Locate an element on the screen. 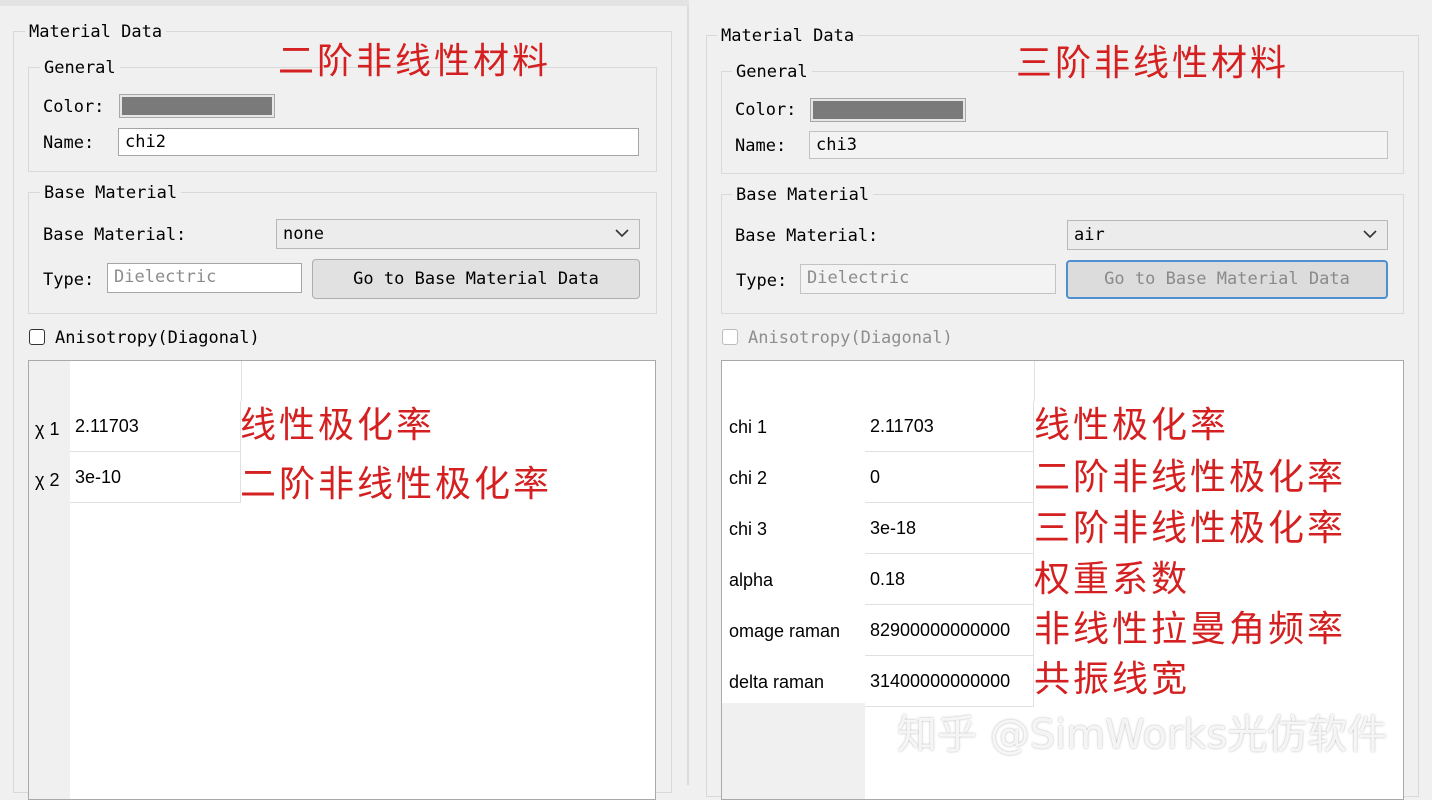 The height and width of the screenshot is (800, 1432). annotation-chi3: 三阶非线性极化率 is located at coordinates (1190, 528).